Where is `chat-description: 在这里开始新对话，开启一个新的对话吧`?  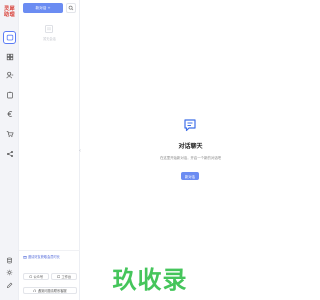
chat-description: 在这里开始新对话，开启一个新的对话吧 is located at coordinates (190, 158).